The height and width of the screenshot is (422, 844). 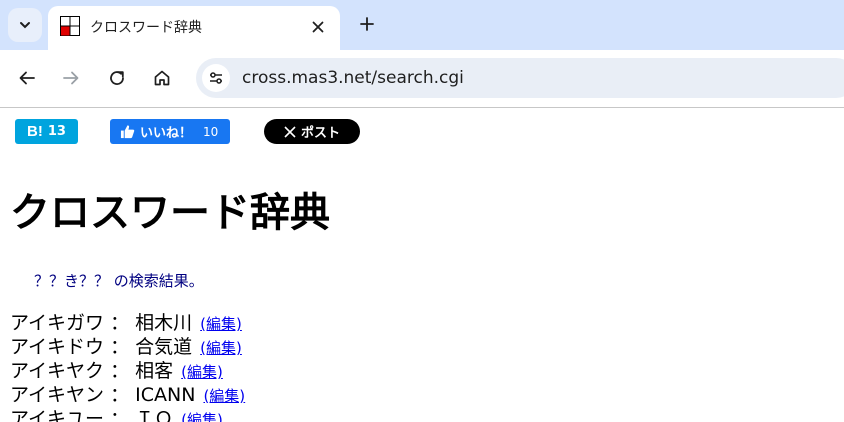 What do you see at coordinates (72, 281) in the screenshot?
I see `search-query: ？？き？？` at bounding box center [72, 281].